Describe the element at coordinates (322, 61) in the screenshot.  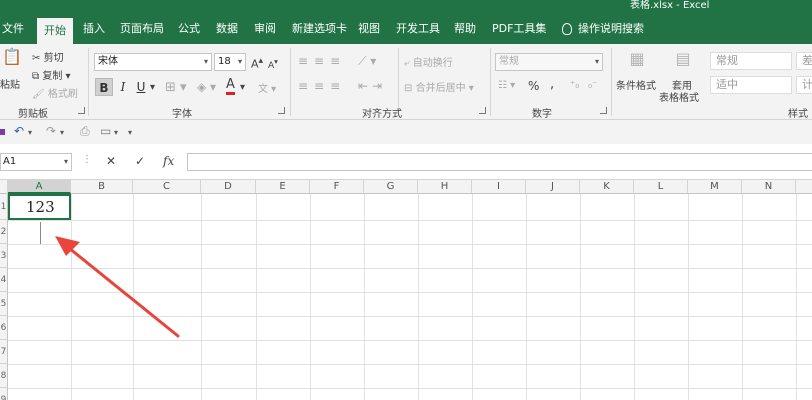
I see `vertical-align-icons: ≡≡≡` at that location.